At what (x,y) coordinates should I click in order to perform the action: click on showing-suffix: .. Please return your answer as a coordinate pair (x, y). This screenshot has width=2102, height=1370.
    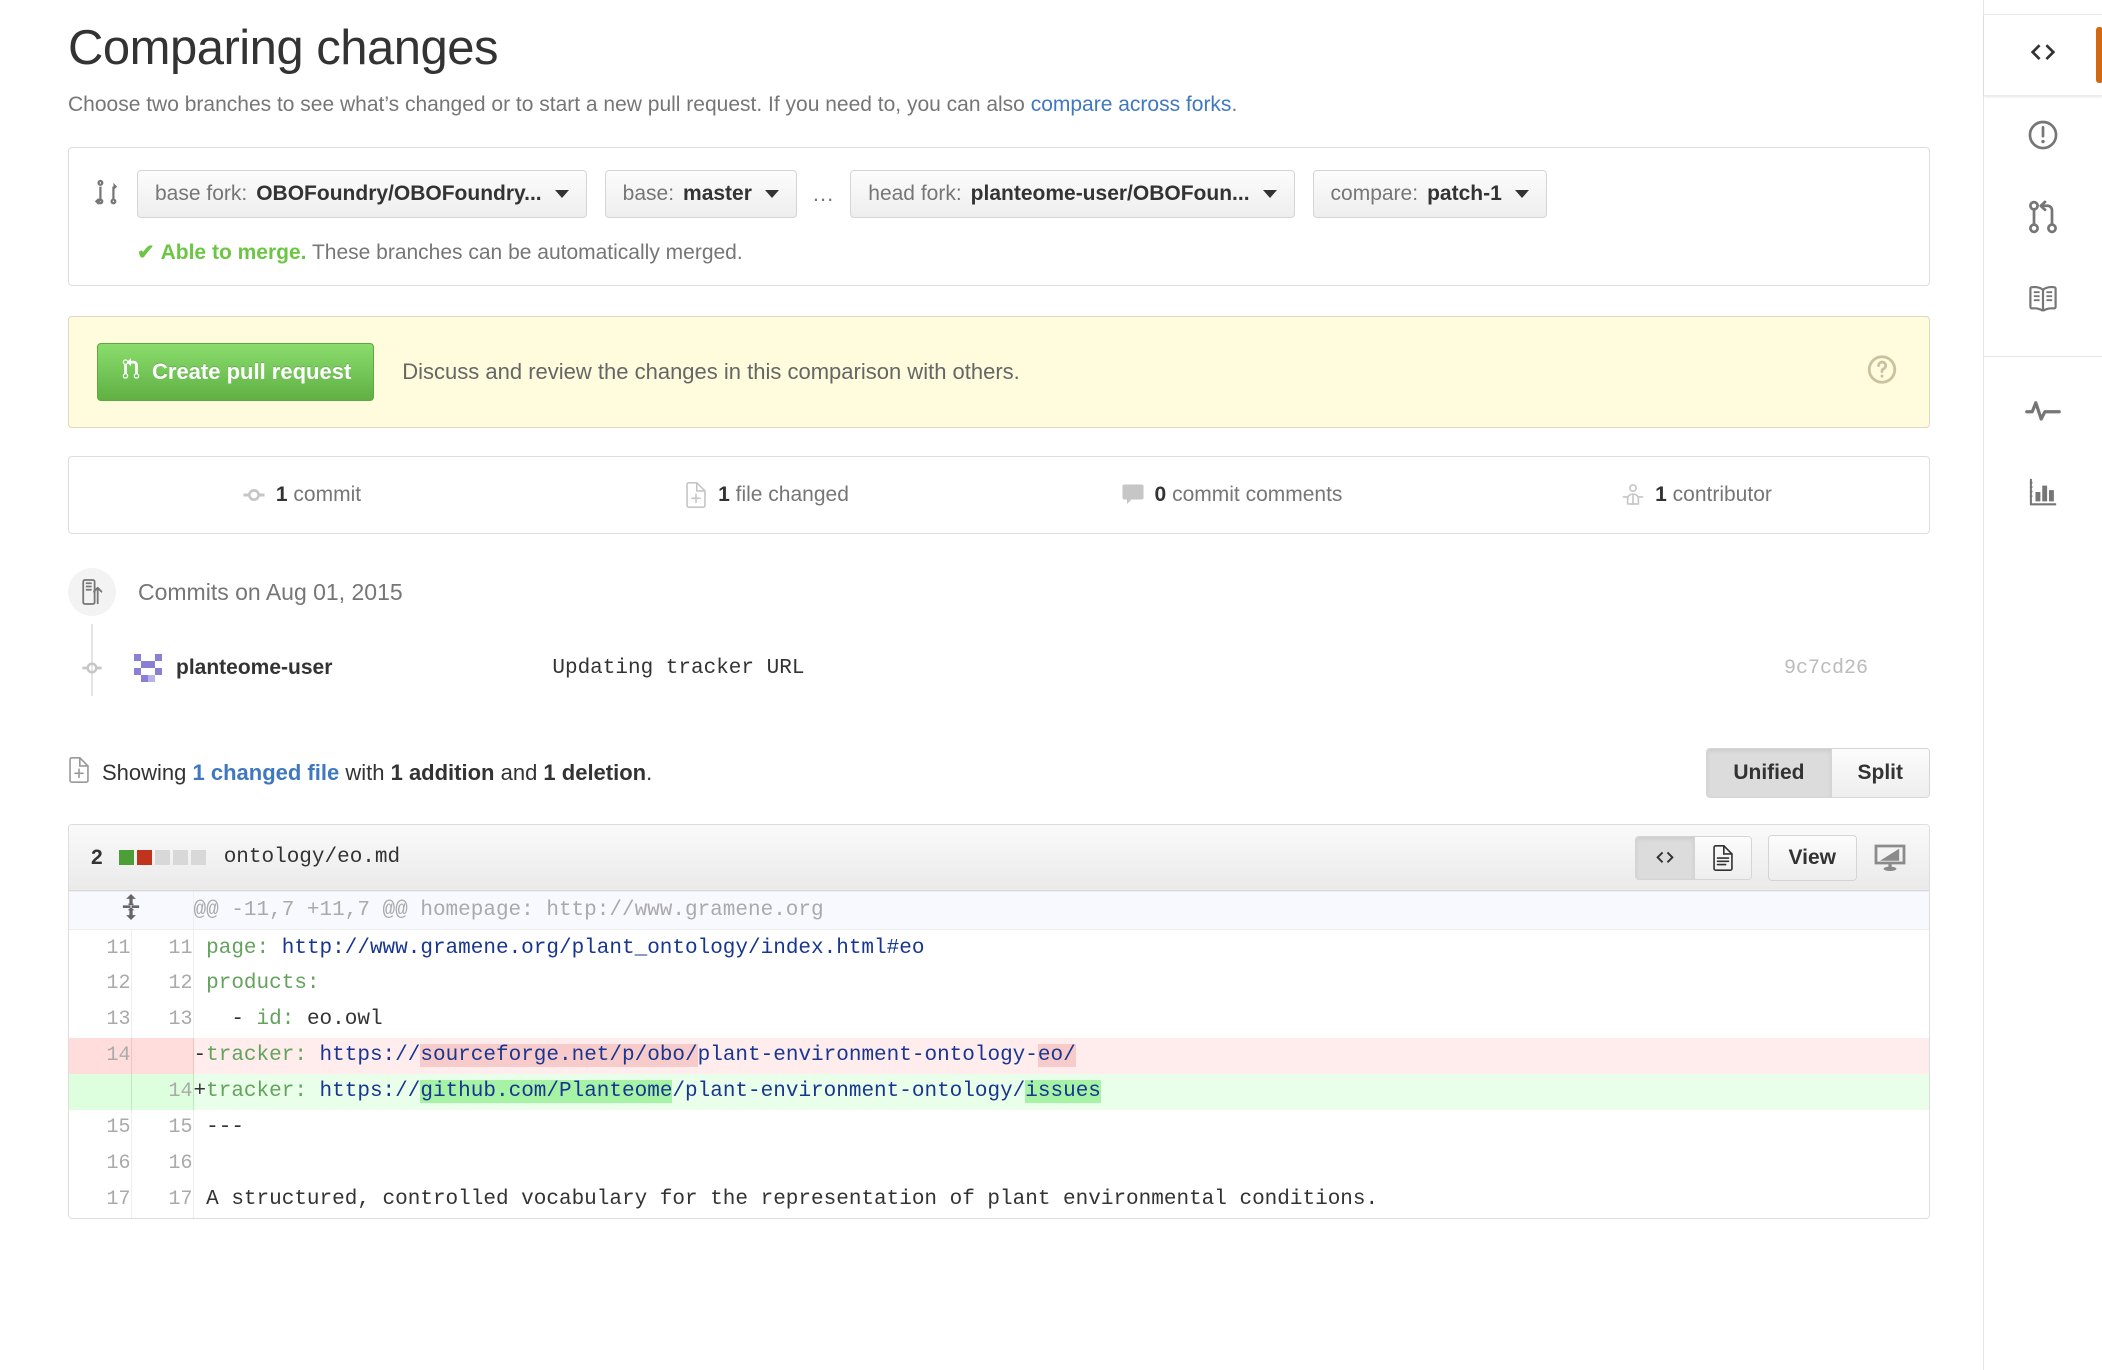
    Looking at the image, I should click on (649, 773).